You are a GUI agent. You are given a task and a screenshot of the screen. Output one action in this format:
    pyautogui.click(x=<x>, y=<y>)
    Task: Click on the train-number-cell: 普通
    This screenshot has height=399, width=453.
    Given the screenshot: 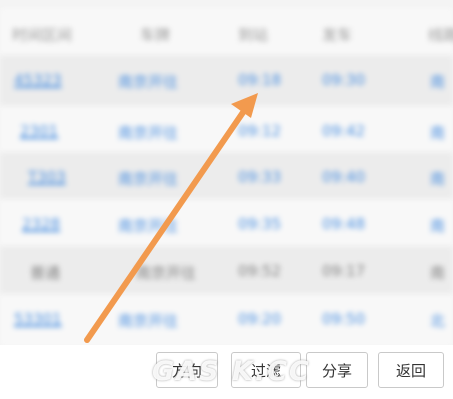 What is the action you would take?
    pyautogui.click(x=45, y=272)
    